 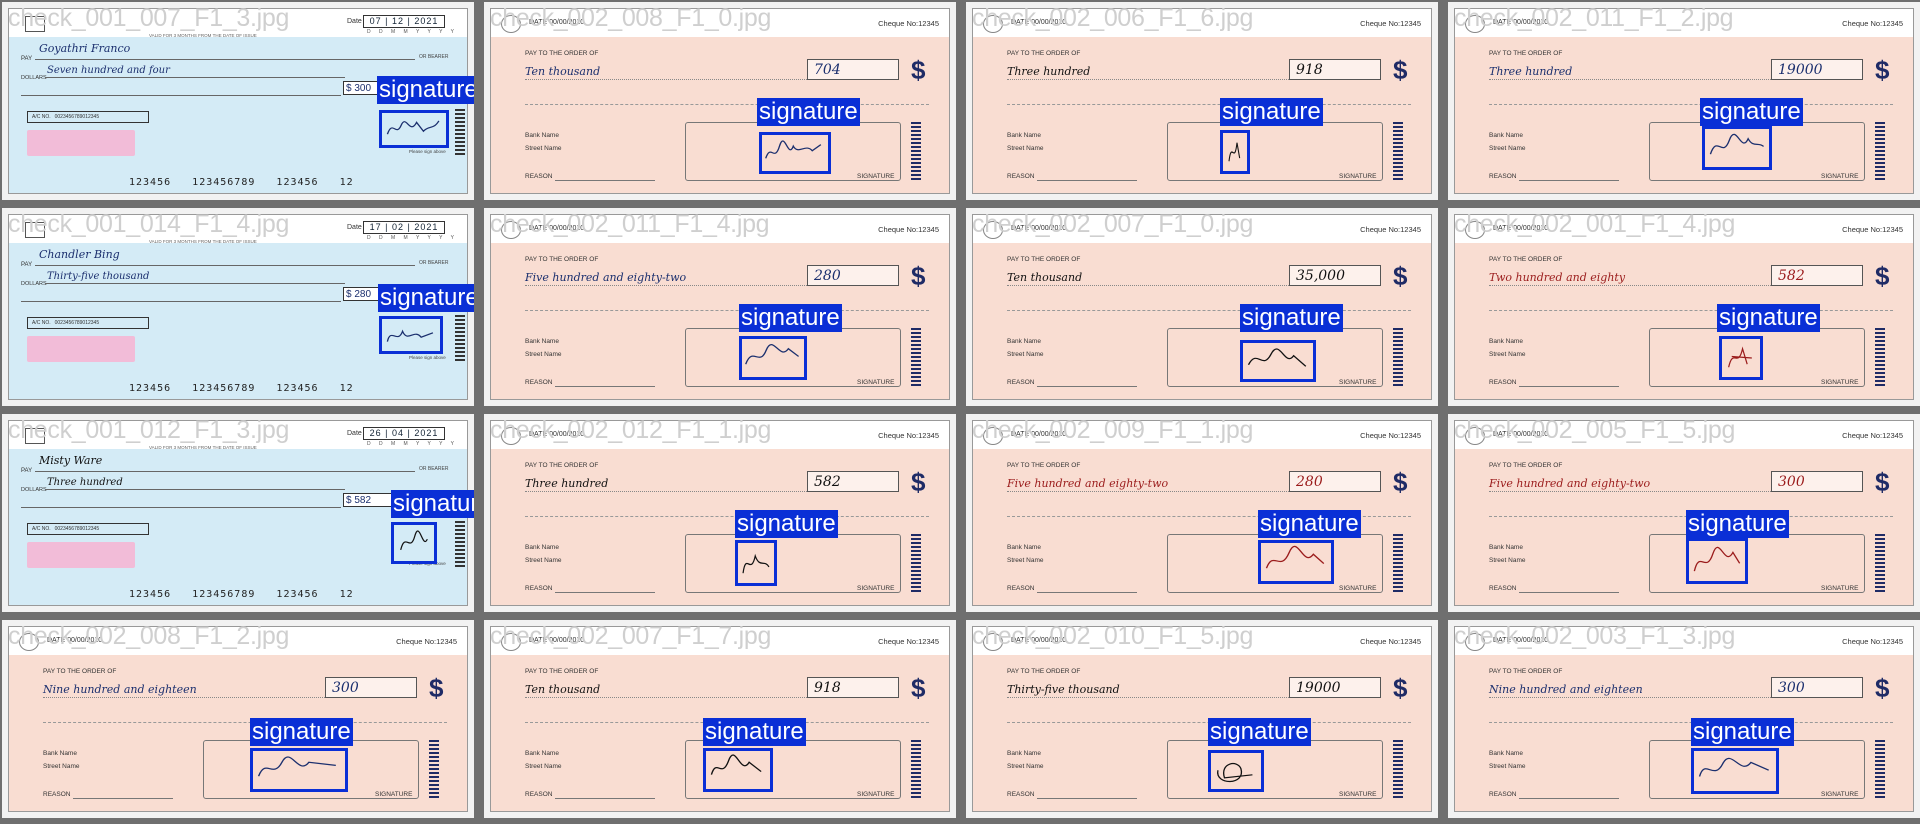 I want to click on ac-no-label: A/C NO., so click(x=41, y=117).